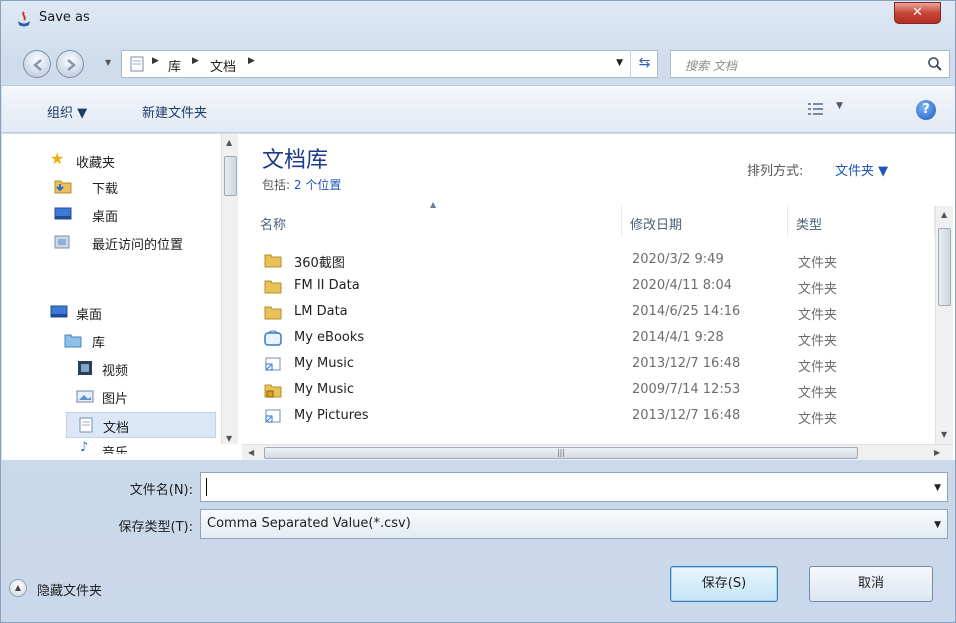 This screenshot has width=956, height=623. What do you see at coordinates (321, 311) in the screenshot?
I see `file-name: LM Data` at bounding box center [321, 311].